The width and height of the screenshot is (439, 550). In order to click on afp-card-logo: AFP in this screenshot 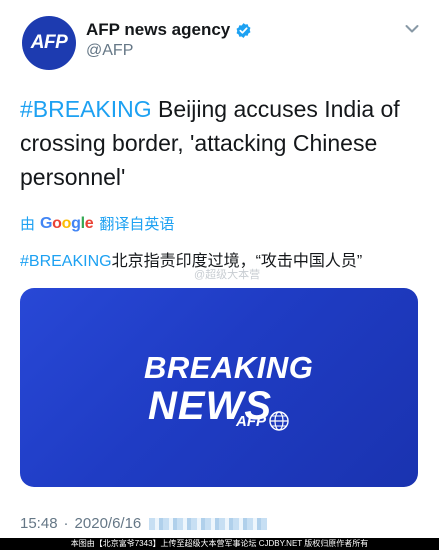, I will do `click(263, 421)`.